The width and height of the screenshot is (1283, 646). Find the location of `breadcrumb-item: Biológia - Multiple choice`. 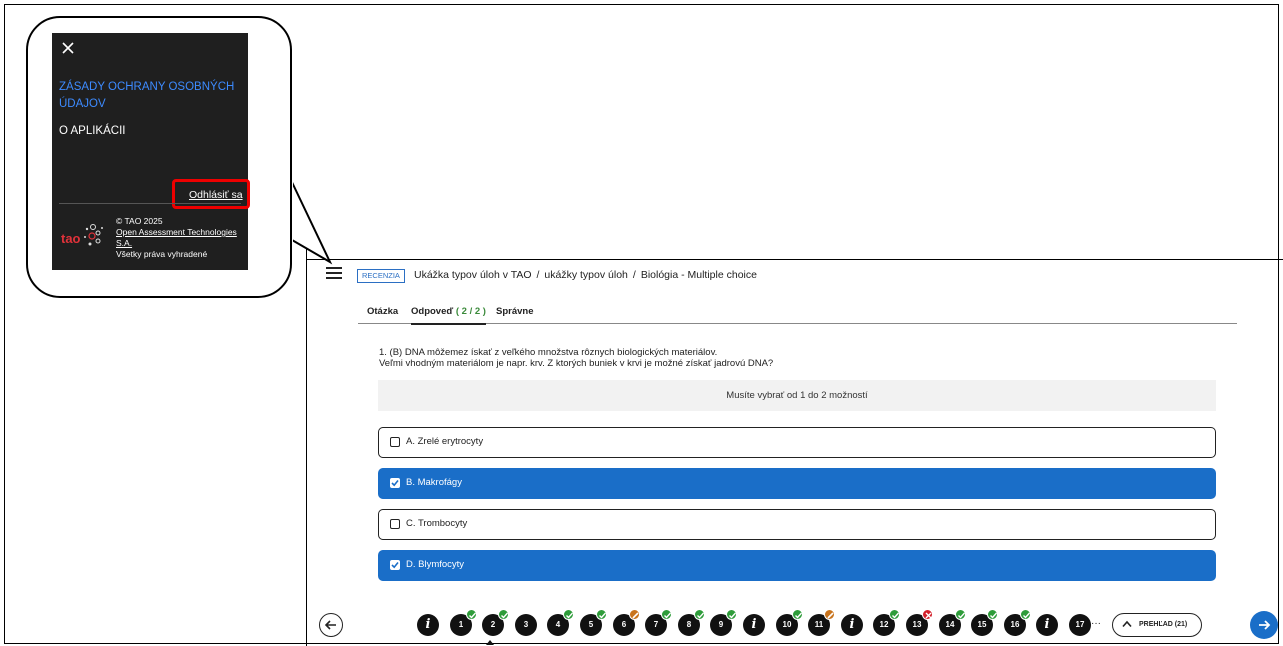

breadcrumb-item: Biológia - Multiple choice is located at coordinates (698, 275).